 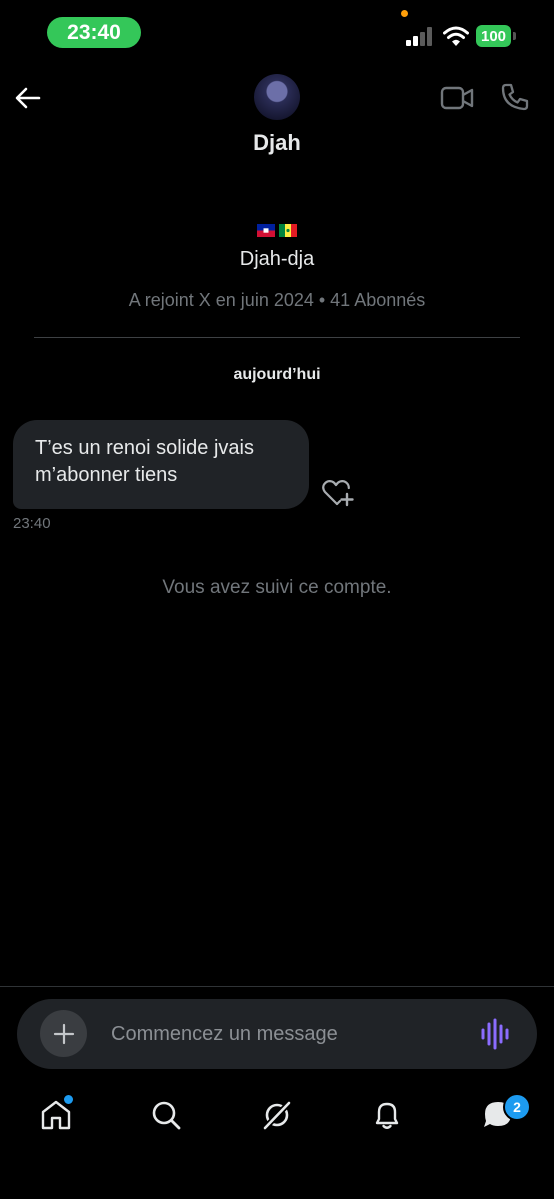 What do you see at coordinates (277, 986) in the screenshot?
I see `composer-divider` at bounding box center [277, 986].